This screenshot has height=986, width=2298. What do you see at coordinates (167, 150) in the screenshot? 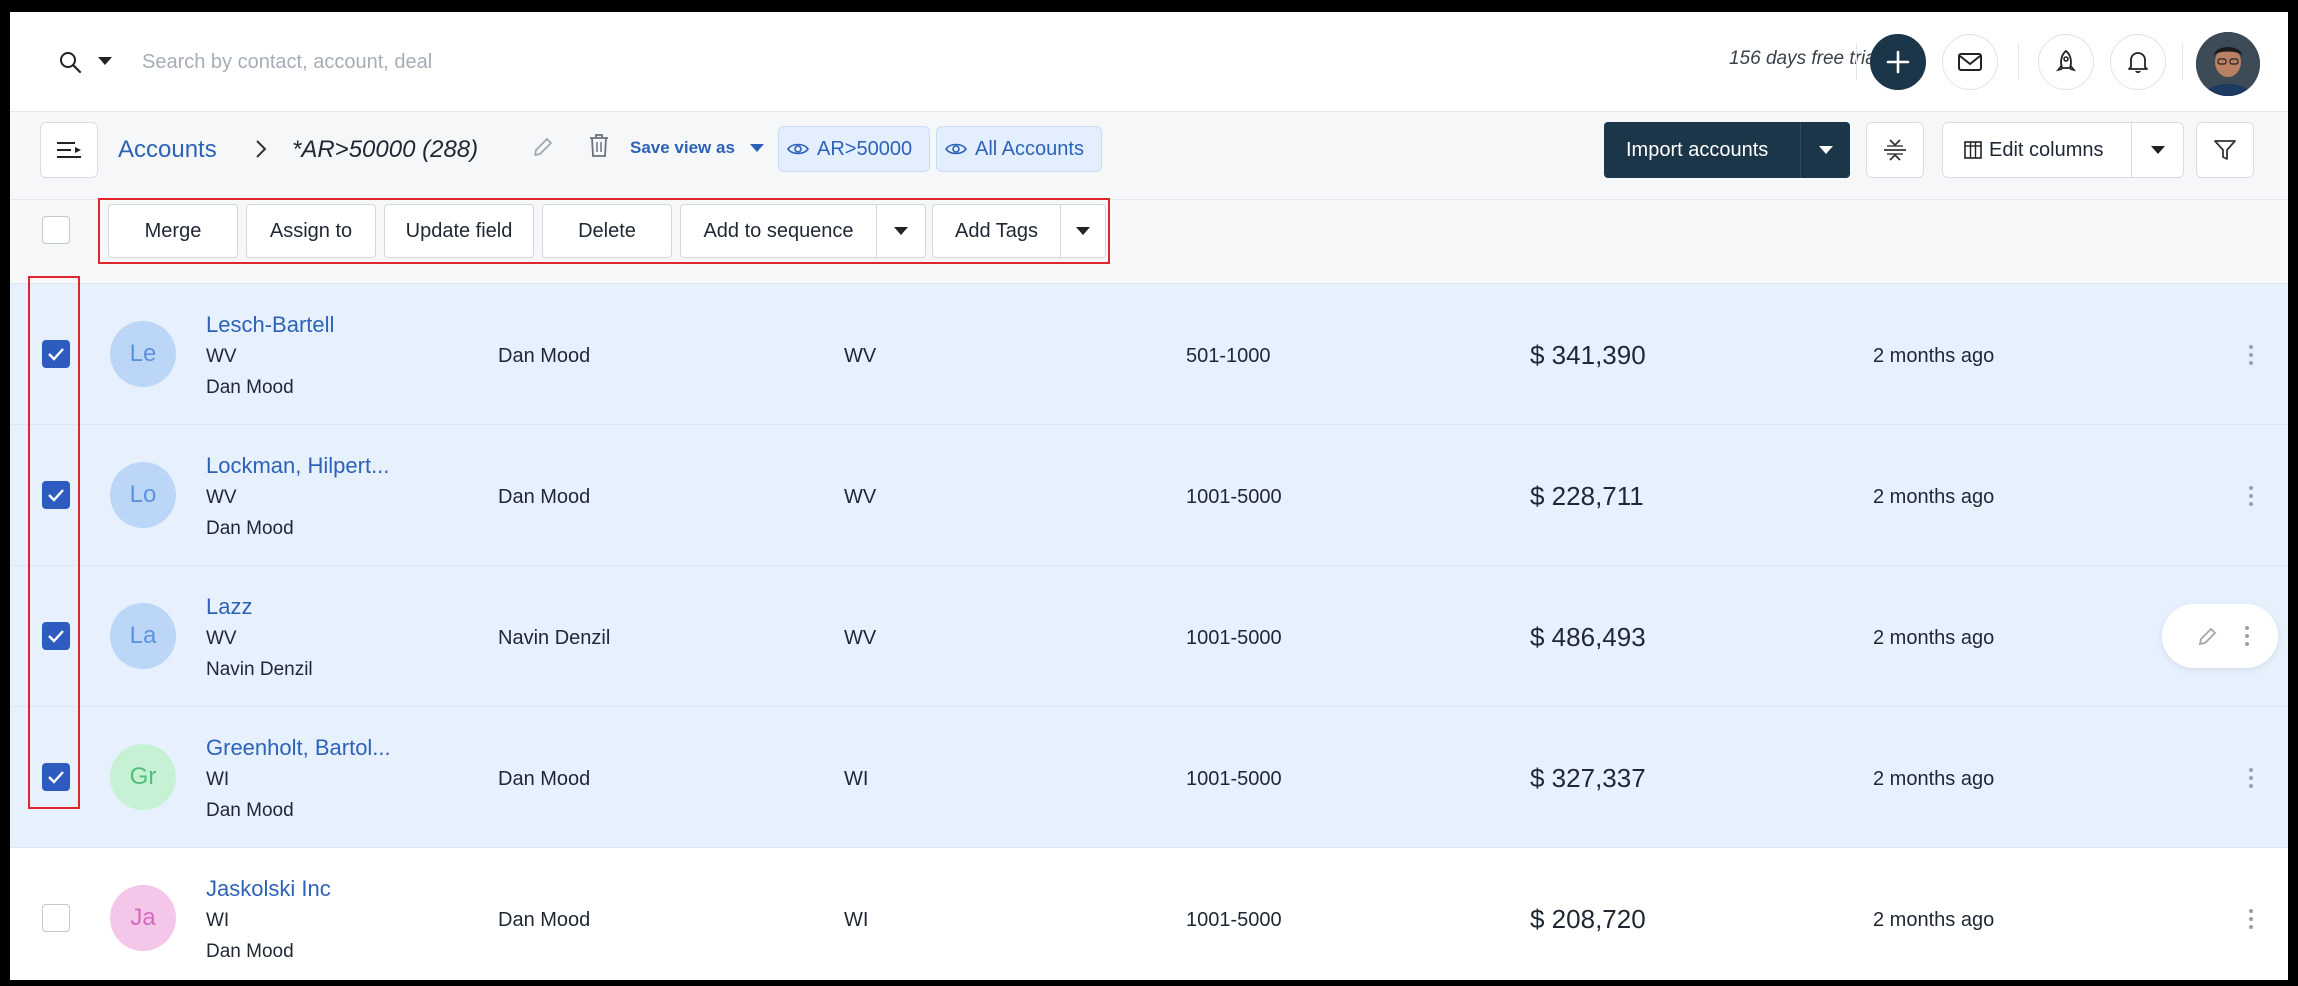
I see `breadcrumb-accounts-link: Accounts` at bounding box center [167, 150].